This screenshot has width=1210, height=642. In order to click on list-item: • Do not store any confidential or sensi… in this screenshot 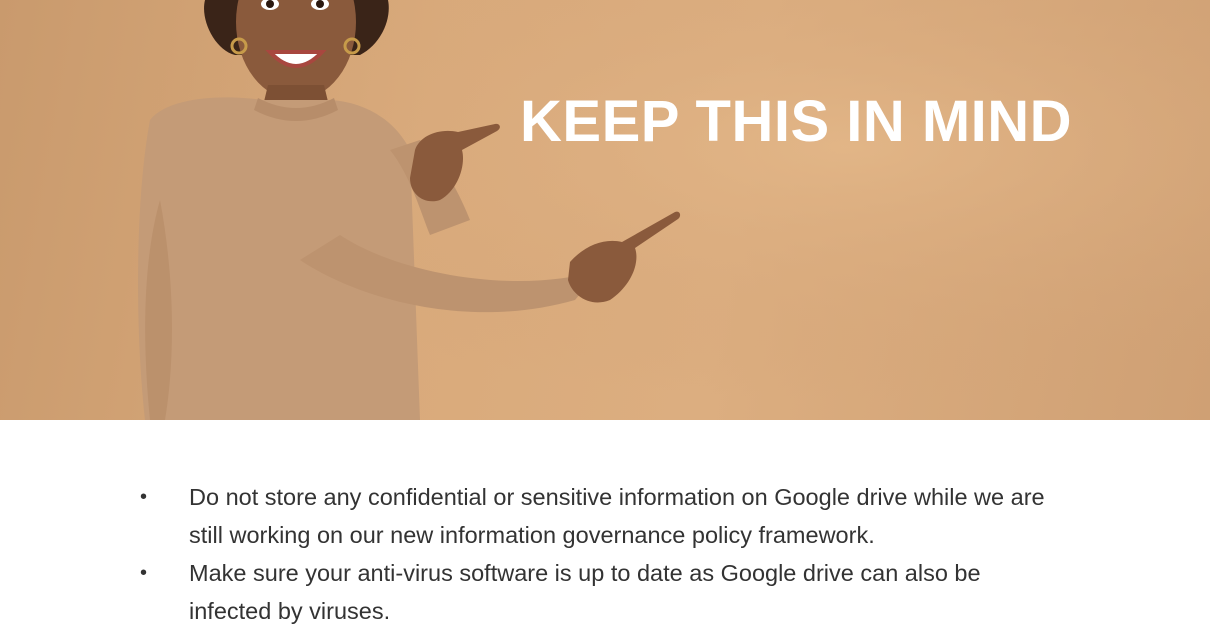, I will do `click(600, 516)`.